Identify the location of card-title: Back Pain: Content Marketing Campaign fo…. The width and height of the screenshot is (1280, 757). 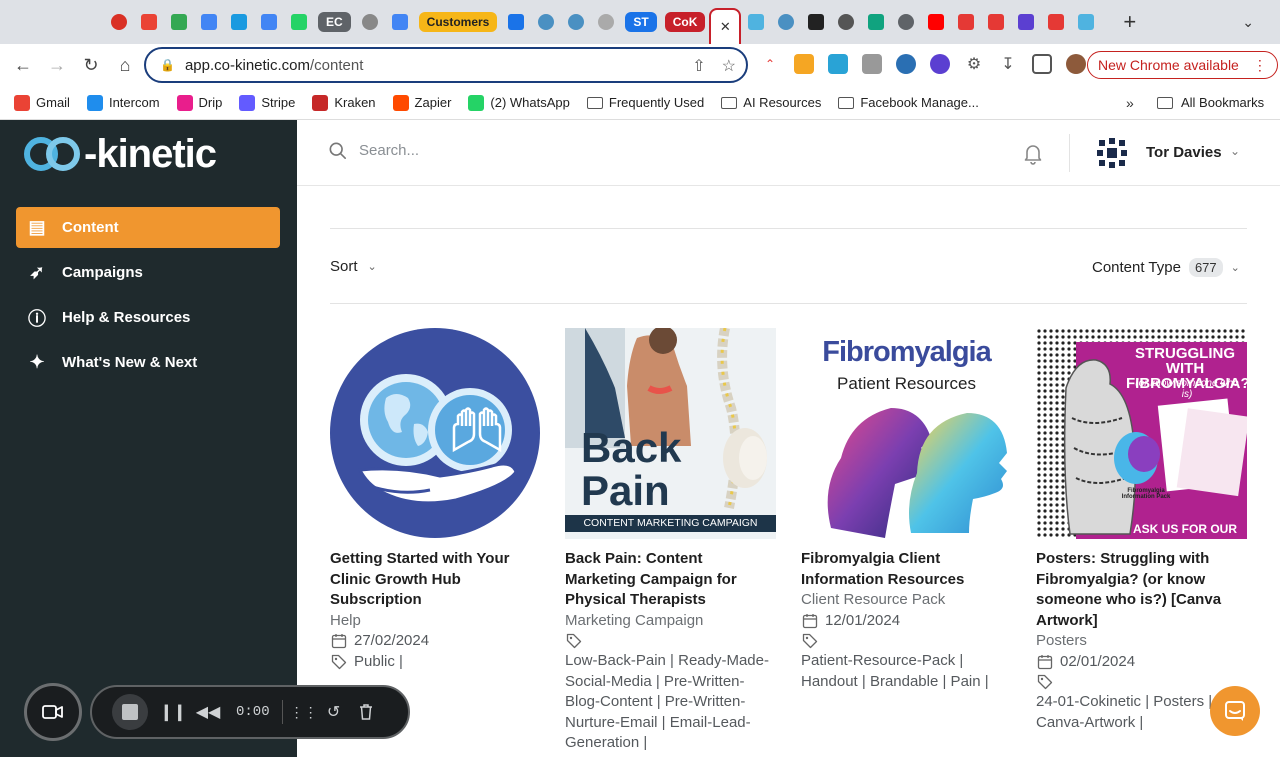
(670, 580).